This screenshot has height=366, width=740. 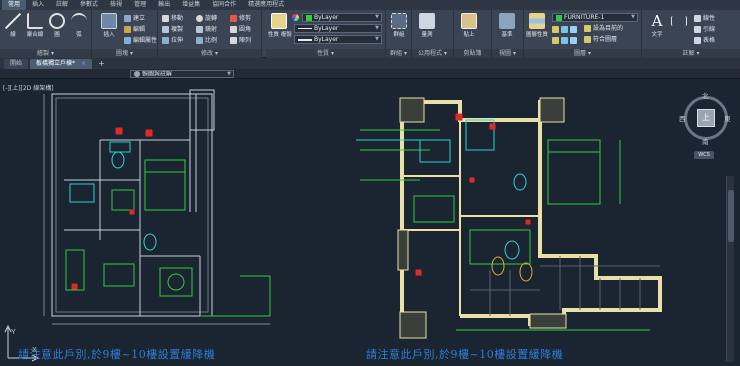 What do you see at coordinates (469, 21) in the screenshot?
I see `paste-icon` at bounding box center [469, 21].